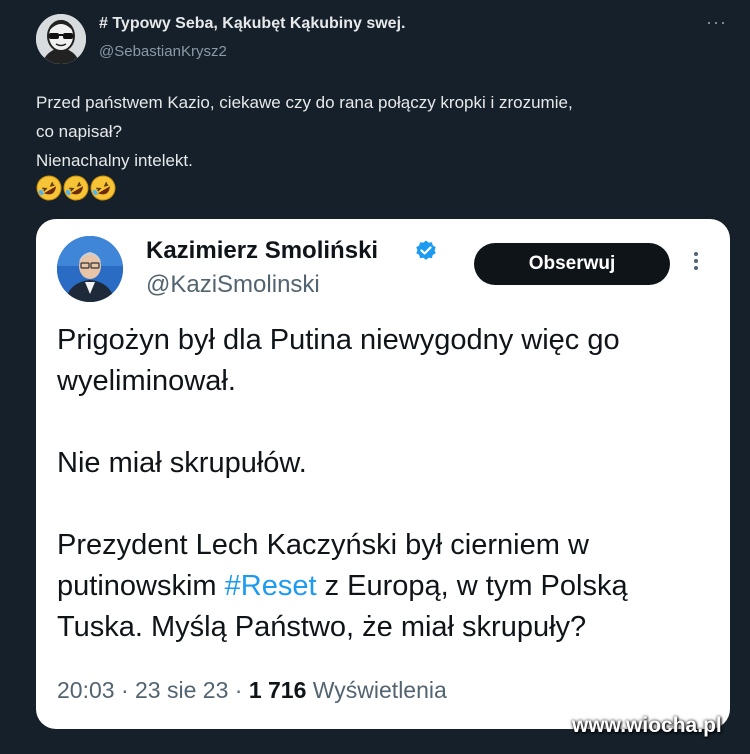 The width and height of the screenshot is (750, 754). What do you see at coordinates (86, 690) in the screenshot?
I see `tweet-time: 20:03` at bounding box center [86, 690].